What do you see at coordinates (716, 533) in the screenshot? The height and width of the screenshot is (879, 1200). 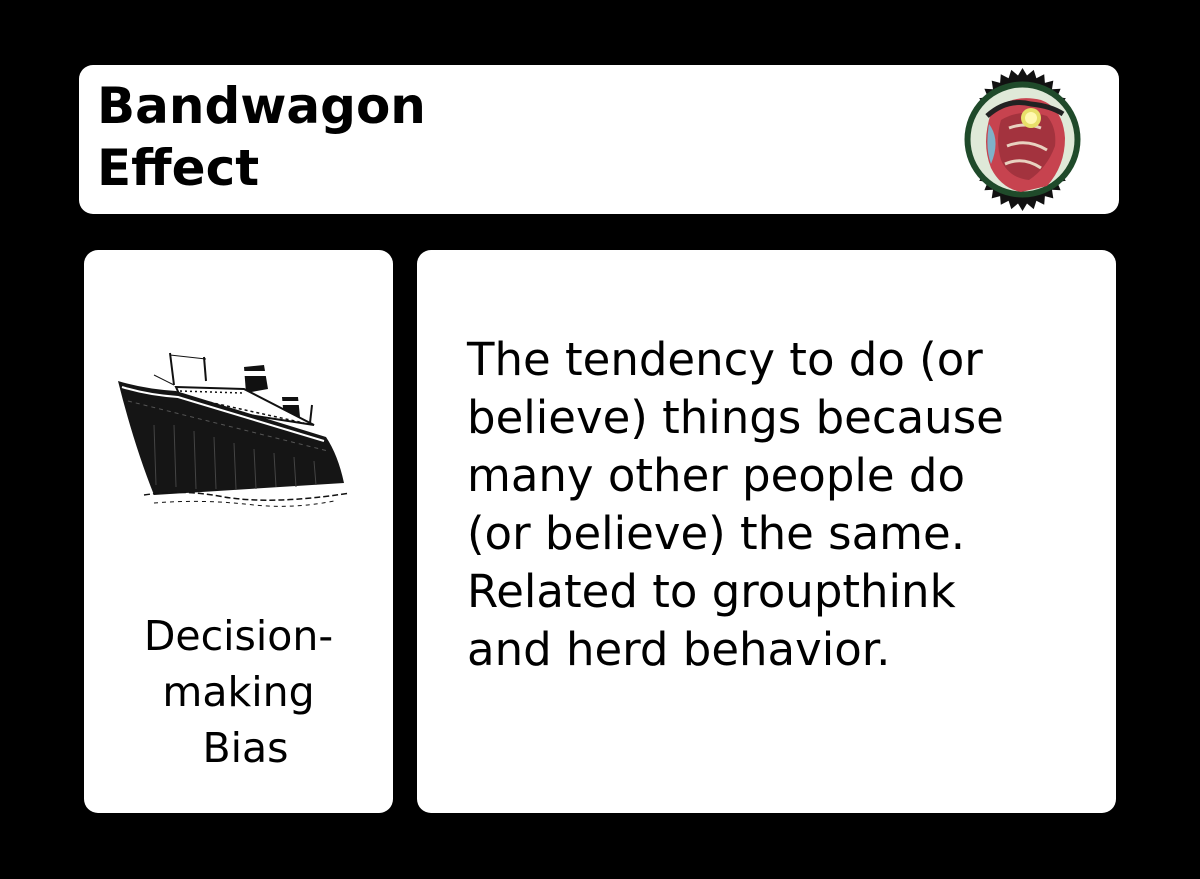 I see `description-line: (or believe) the same.` at bounding box center [716, 533].